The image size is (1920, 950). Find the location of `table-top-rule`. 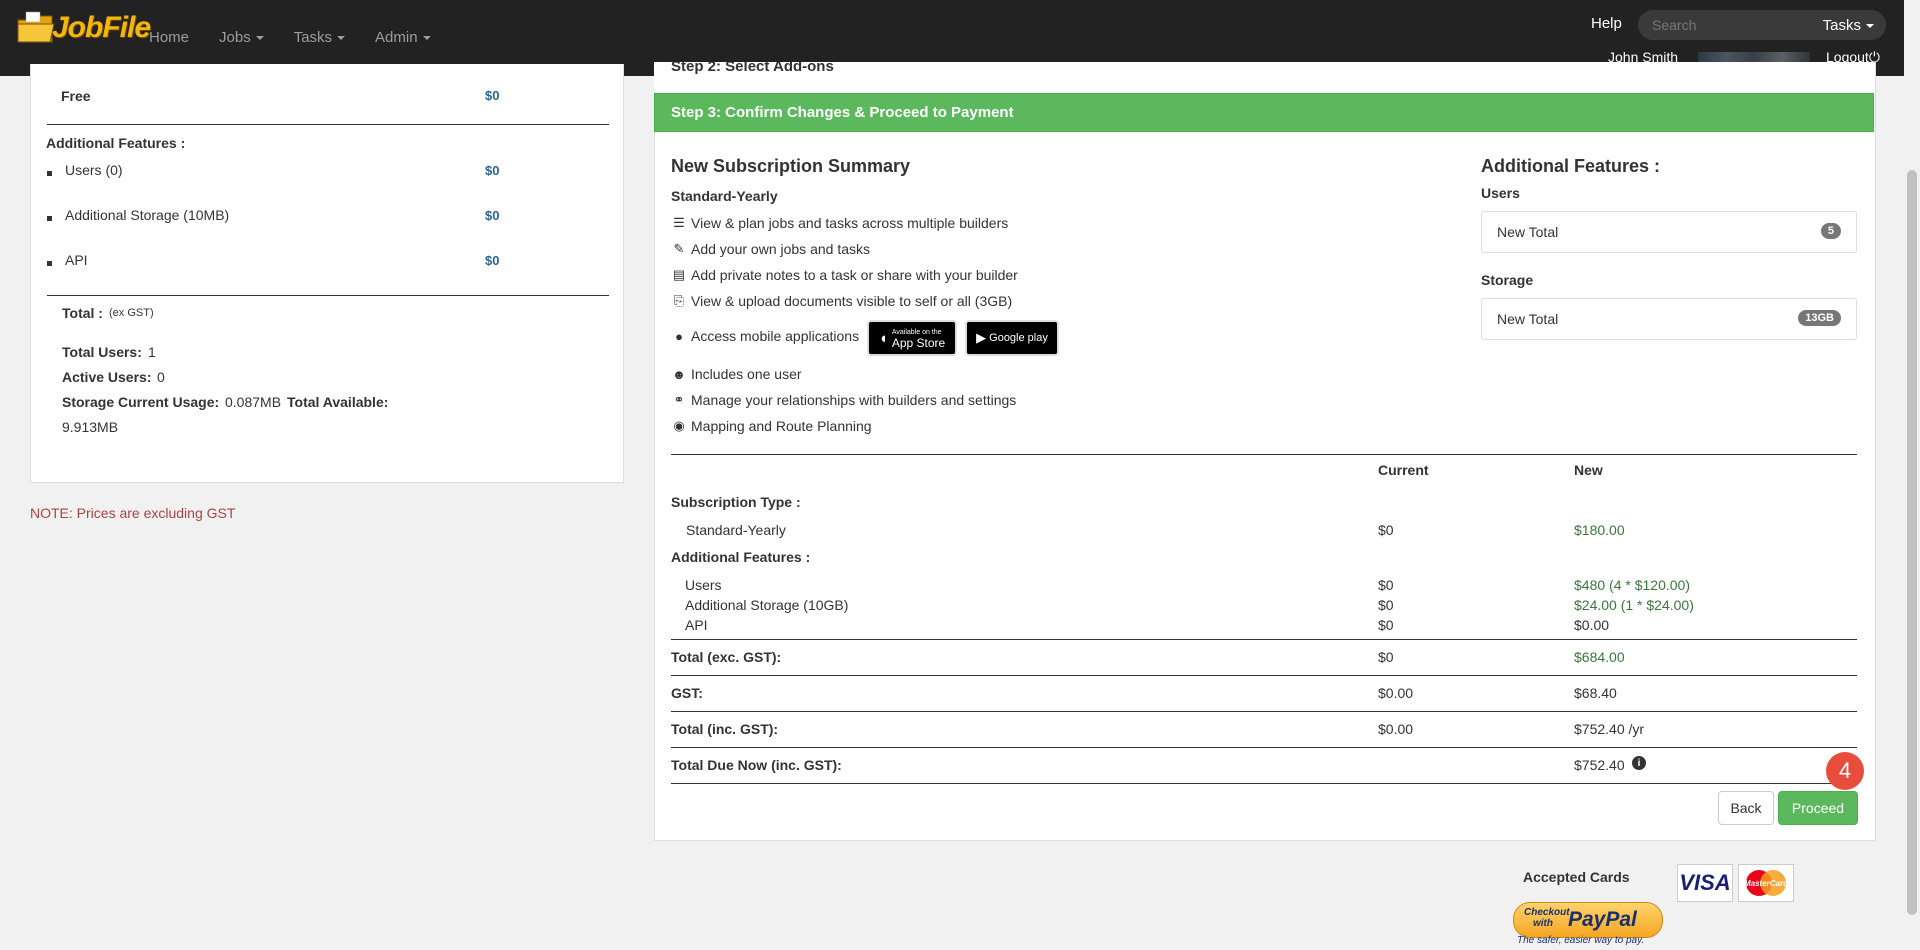

table-top-rule is located at coordinates (1264, 454).